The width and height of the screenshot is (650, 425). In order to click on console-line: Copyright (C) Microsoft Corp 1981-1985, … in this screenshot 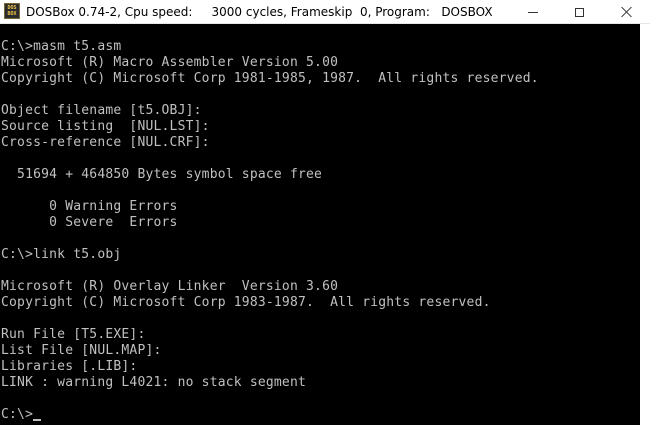, I will do `click(270, 78)`.